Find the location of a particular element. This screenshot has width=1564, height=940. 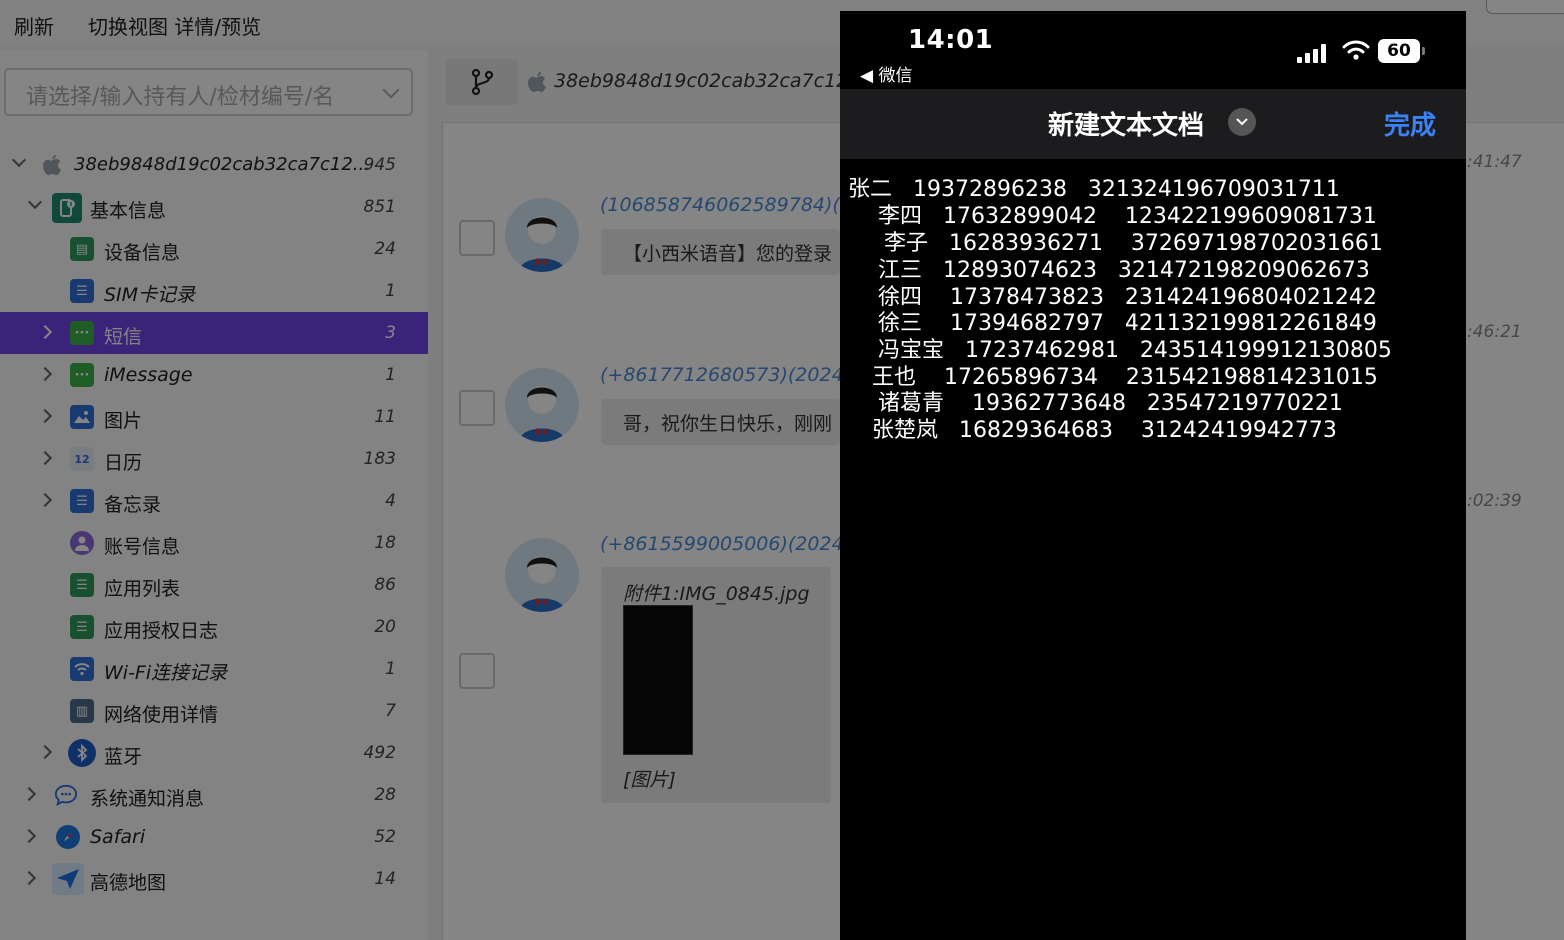

wifi-icon is located at coordinates (1356, 52).